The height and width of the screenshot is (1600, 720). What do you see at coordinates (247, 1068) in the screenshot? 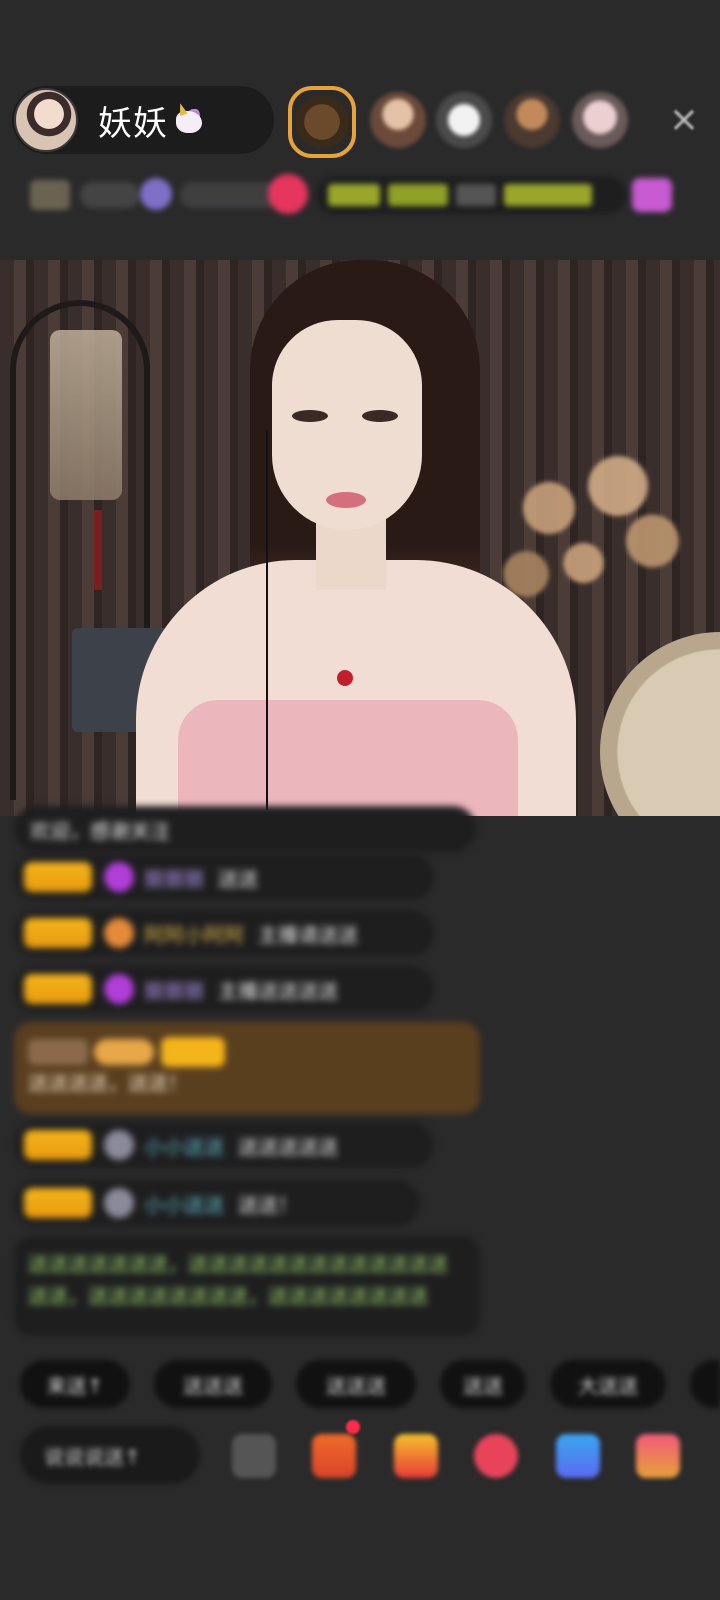
I see `highlight-message: 送送送送，送送！` at bounding box center [247, 1068].